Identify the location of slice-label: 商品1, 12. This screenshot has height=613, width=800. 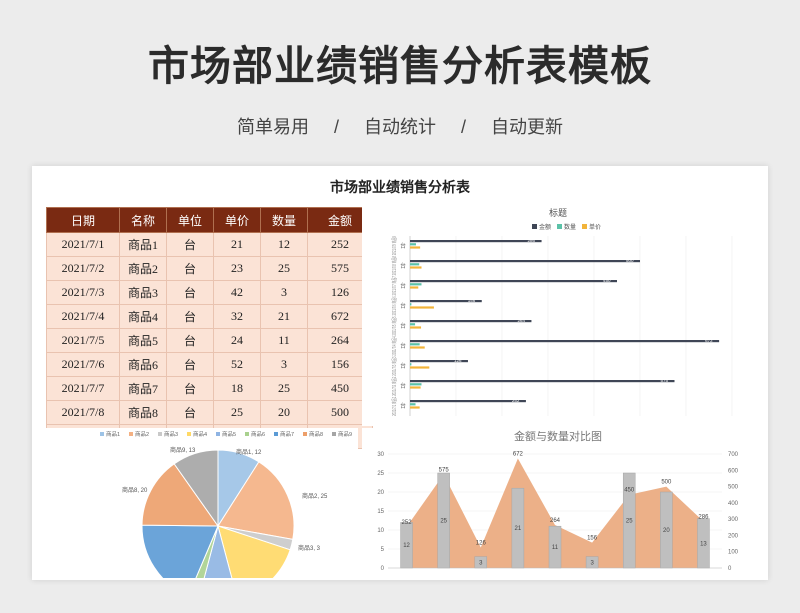
(249, 452).